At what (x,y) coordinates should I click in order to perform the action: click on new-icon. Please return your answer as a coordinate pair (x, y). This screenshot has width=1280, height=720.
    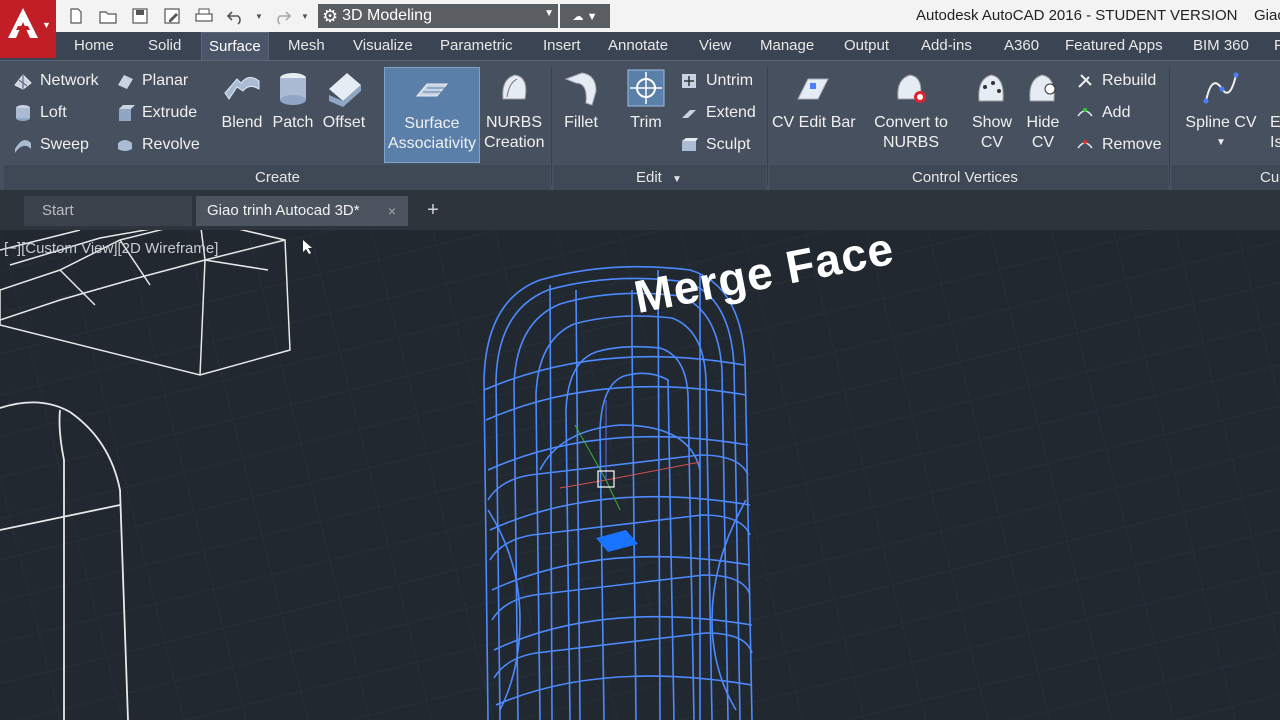
    Looking at the image, I should click on (76, 16).